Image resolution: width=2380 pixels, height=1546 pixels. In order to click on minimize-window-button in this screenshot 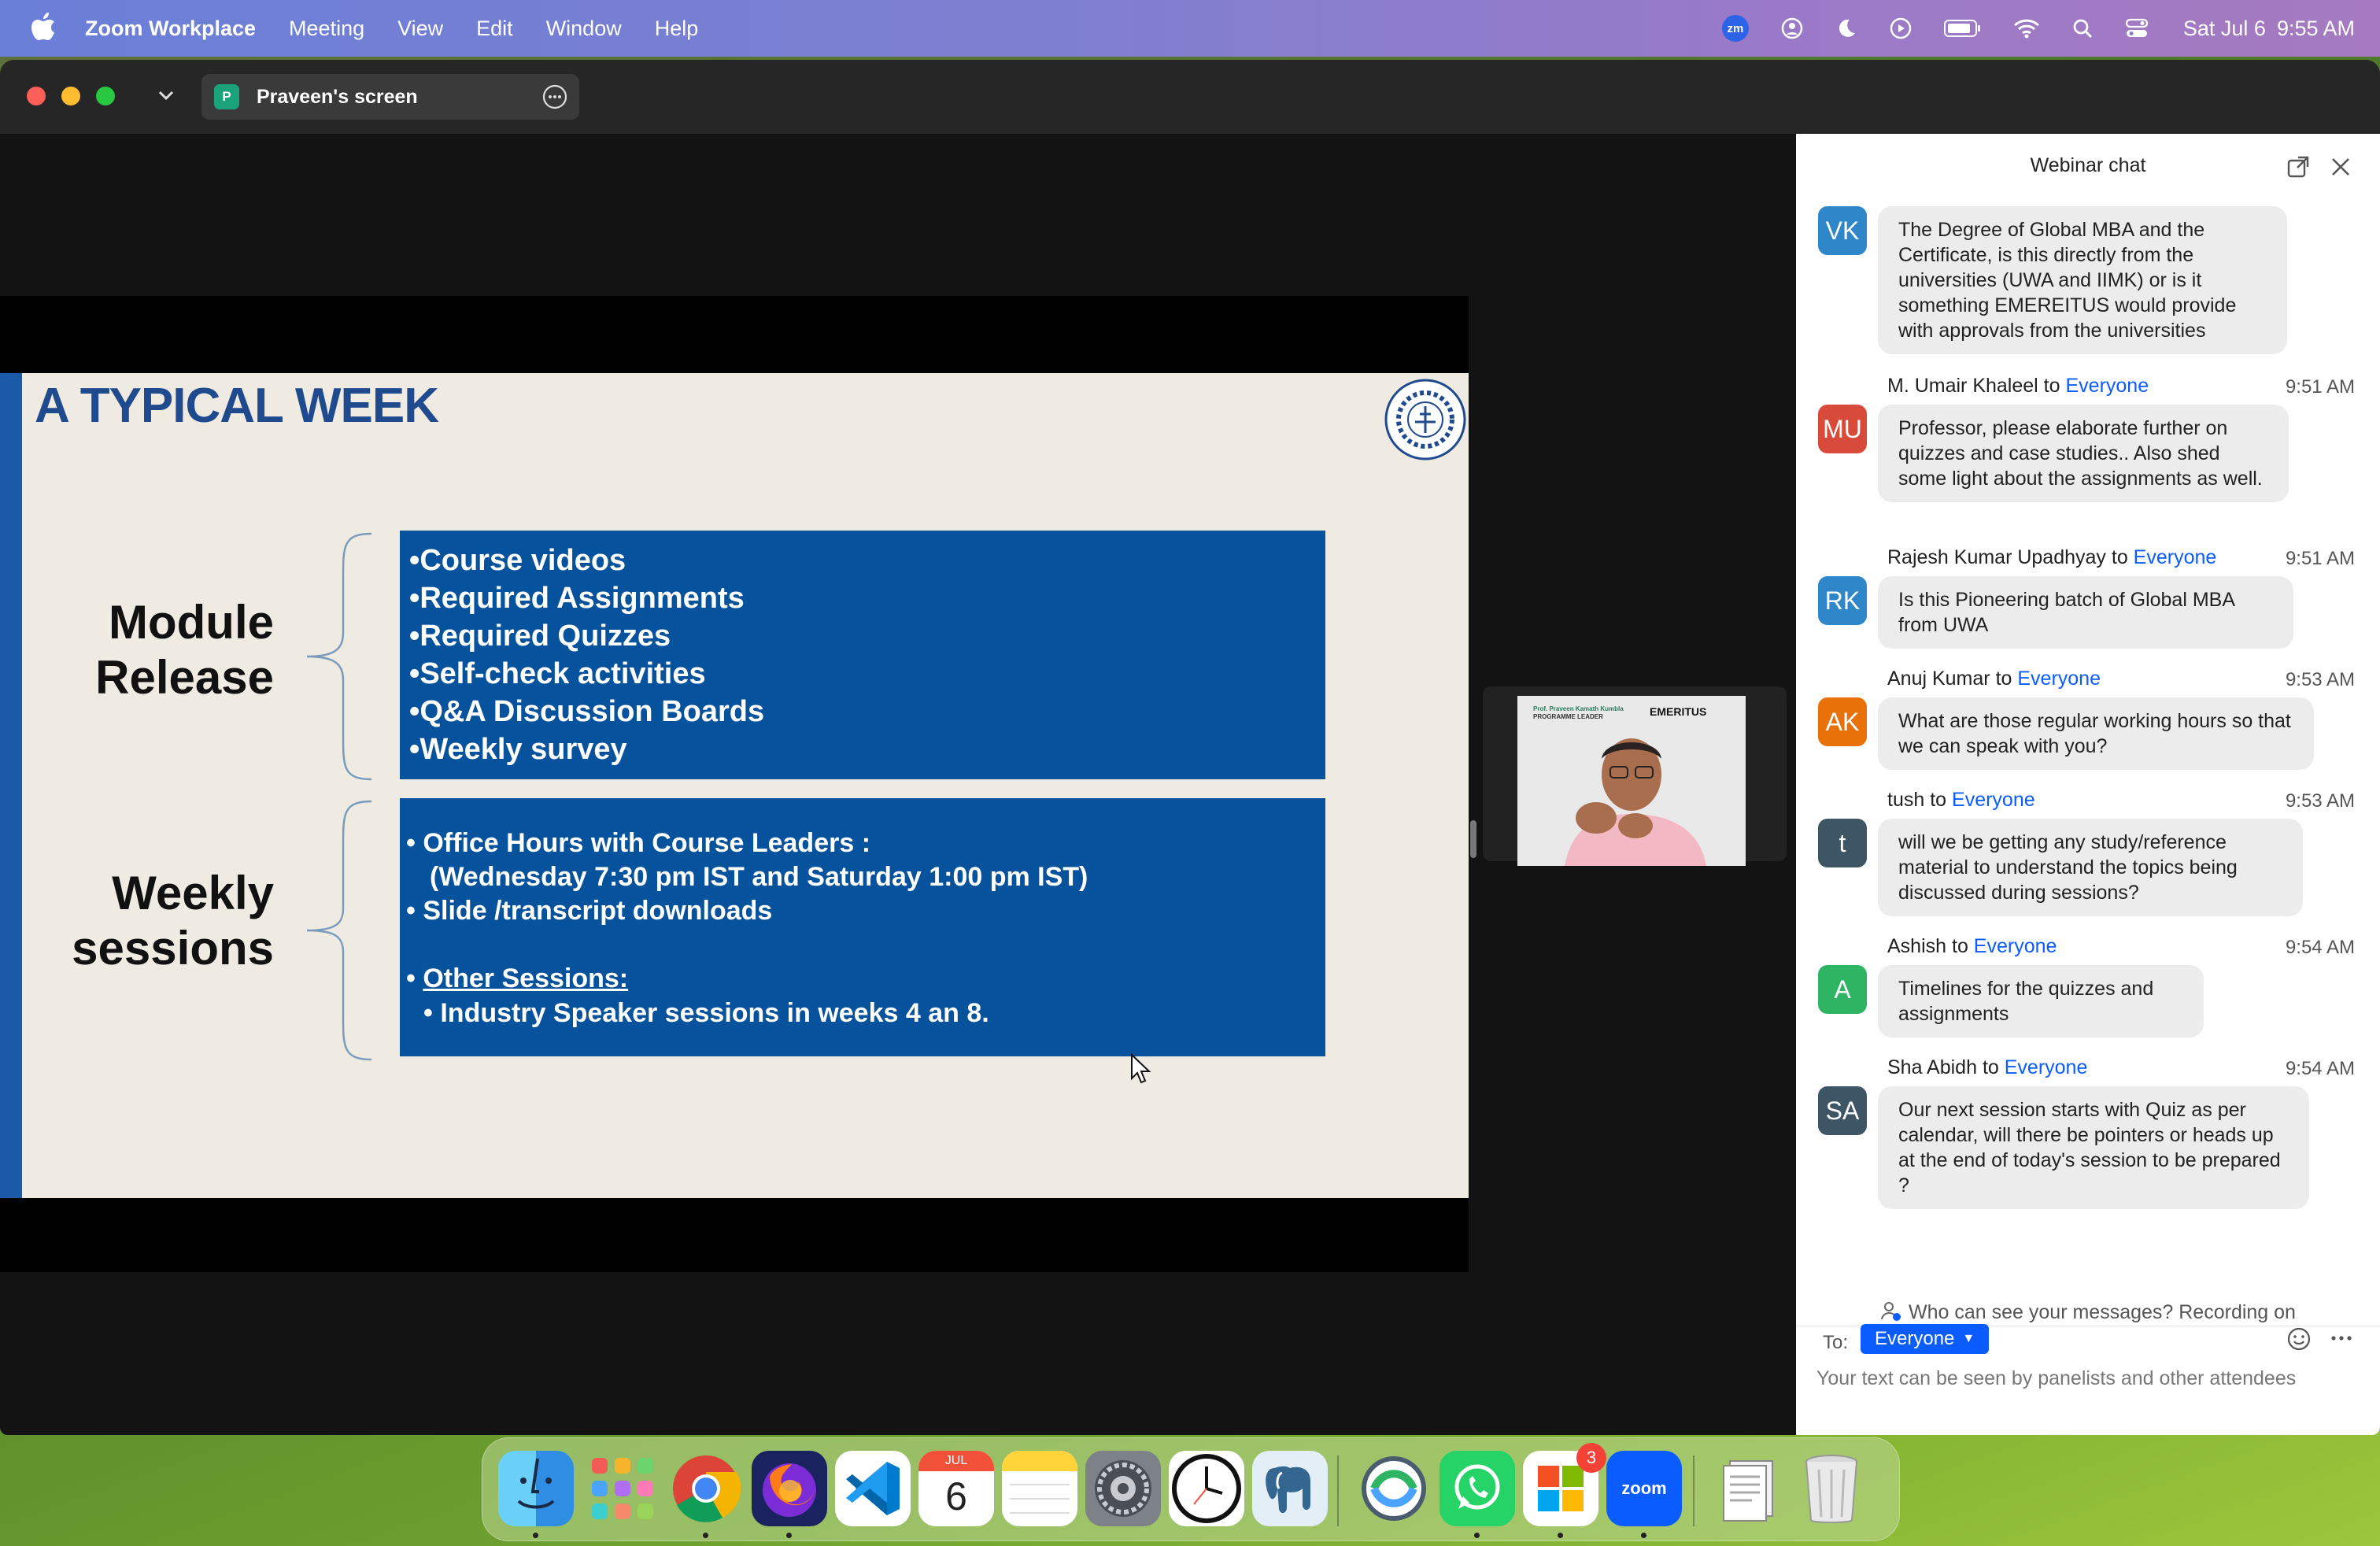, I will do `click(70, 96)`.